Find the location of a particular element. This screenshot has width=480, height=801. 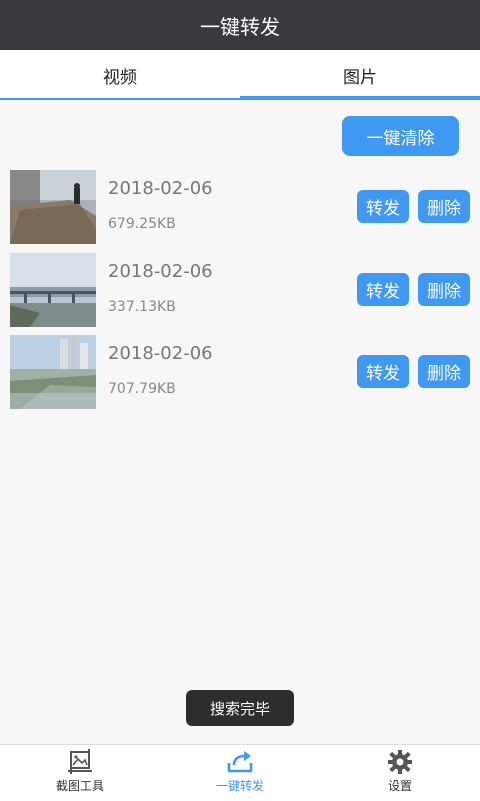

toast-message: 搜索完毕 is located at coordinates (240, 708).